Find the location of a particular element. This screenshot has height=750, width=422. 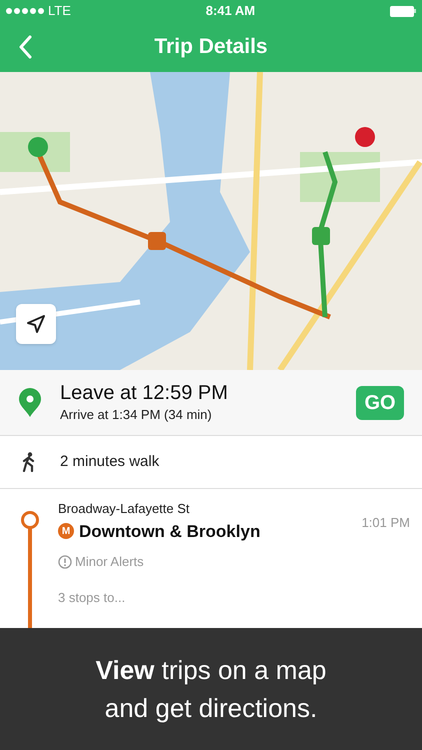

locate-button is located at coordinates (36, 324).